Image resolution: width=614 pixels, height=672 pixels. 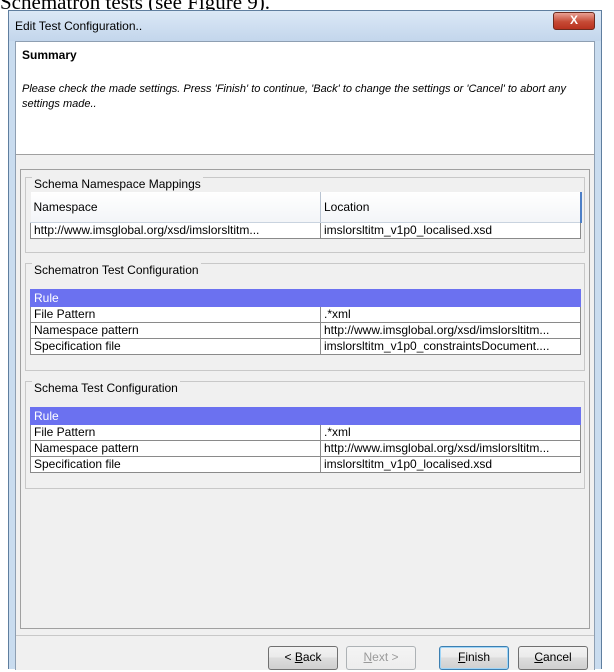 I want to click on location-cell: imslorsltitm_v1p0_localised.xsd, so click(x=450, y=230).